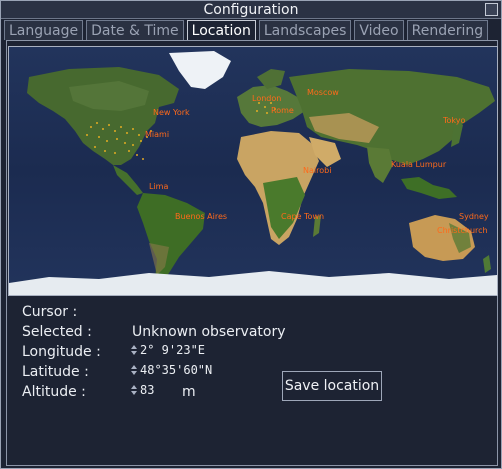 This screenshot has width=502, height=469. Describe the element at coordinates (61, 352) in the screenshot. I see `longitude-label: Longitude :` at that location.